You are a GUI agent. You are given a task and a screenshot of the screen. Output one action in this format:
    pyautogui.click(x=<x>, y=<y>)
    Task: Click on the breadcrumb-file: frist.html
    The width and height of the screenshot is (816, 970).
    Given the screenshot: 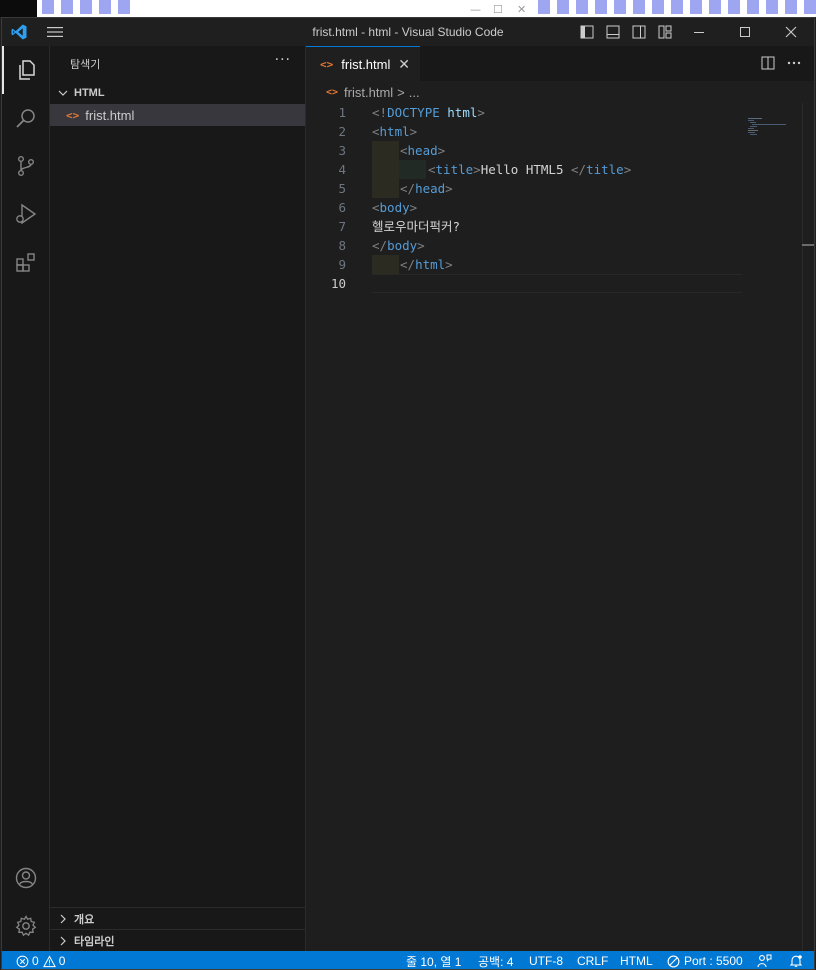 What is the action you would take?
    pyautogui.click(x=368, y=92)
    